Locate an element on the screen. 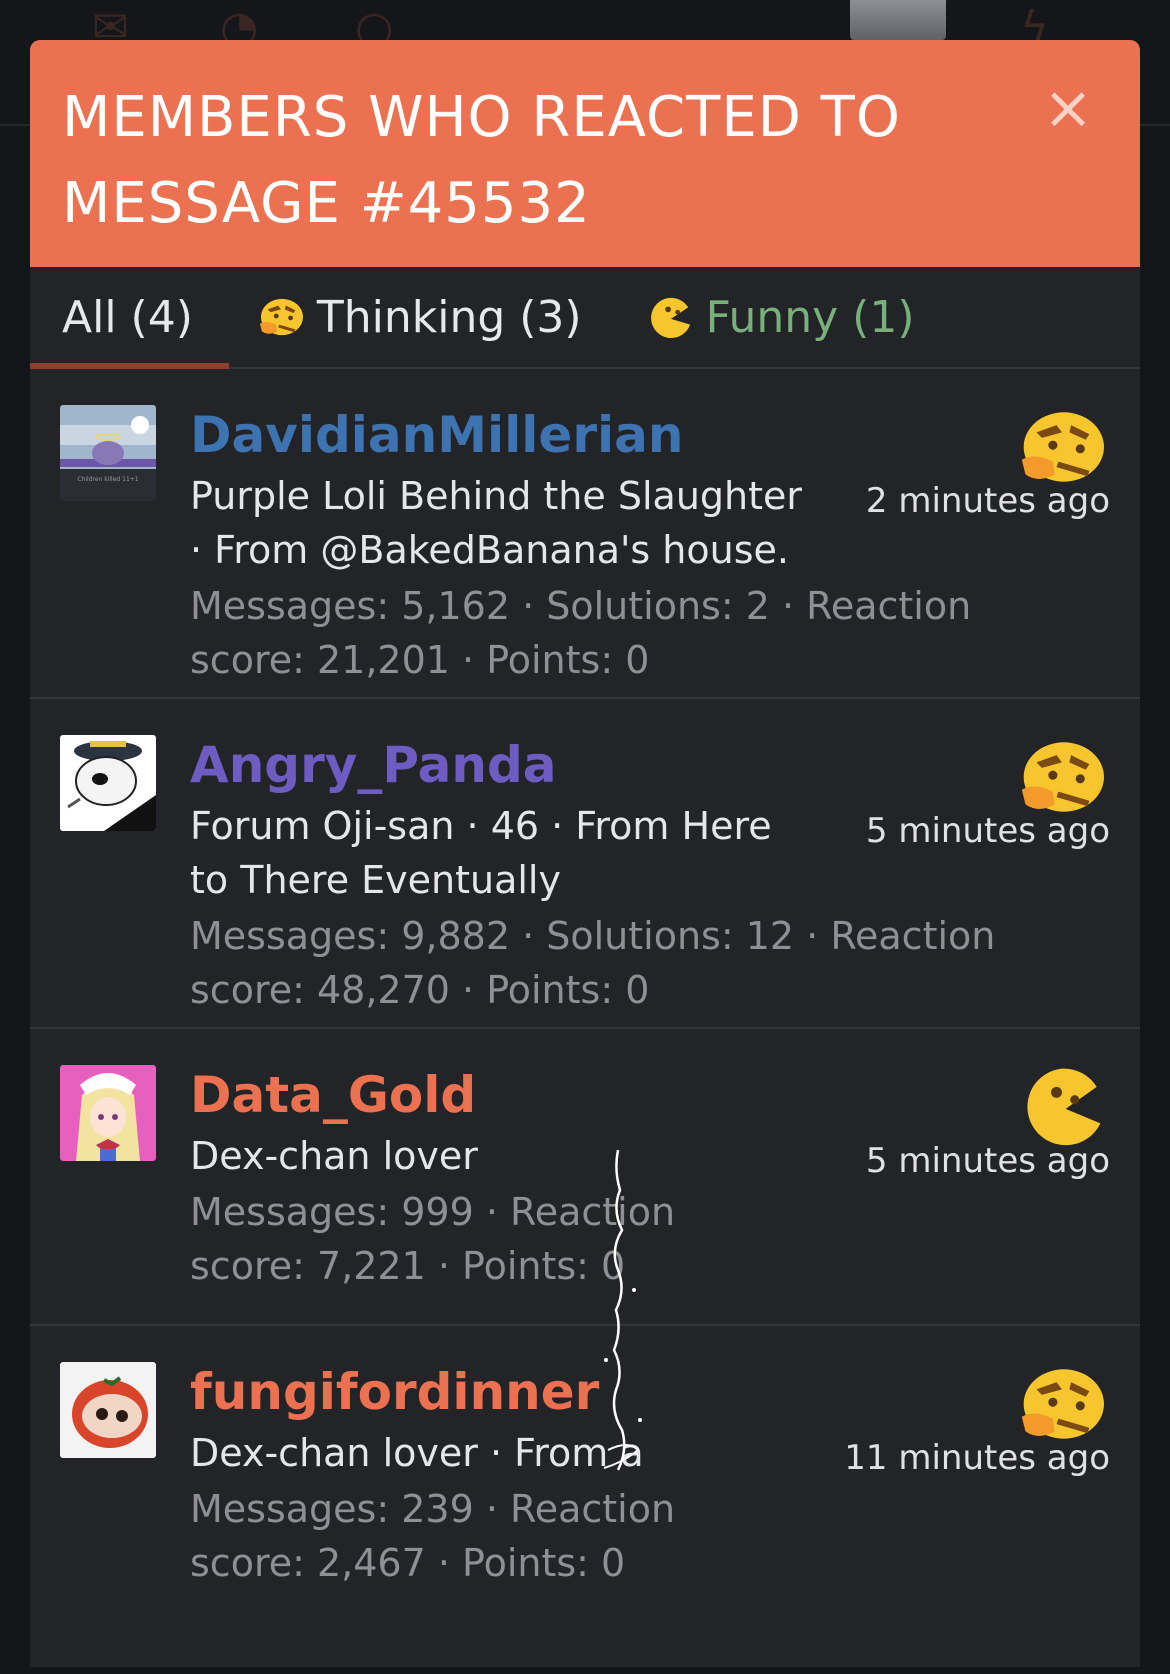  member-name: Data_Gold is located at coordinates (650, 1095).